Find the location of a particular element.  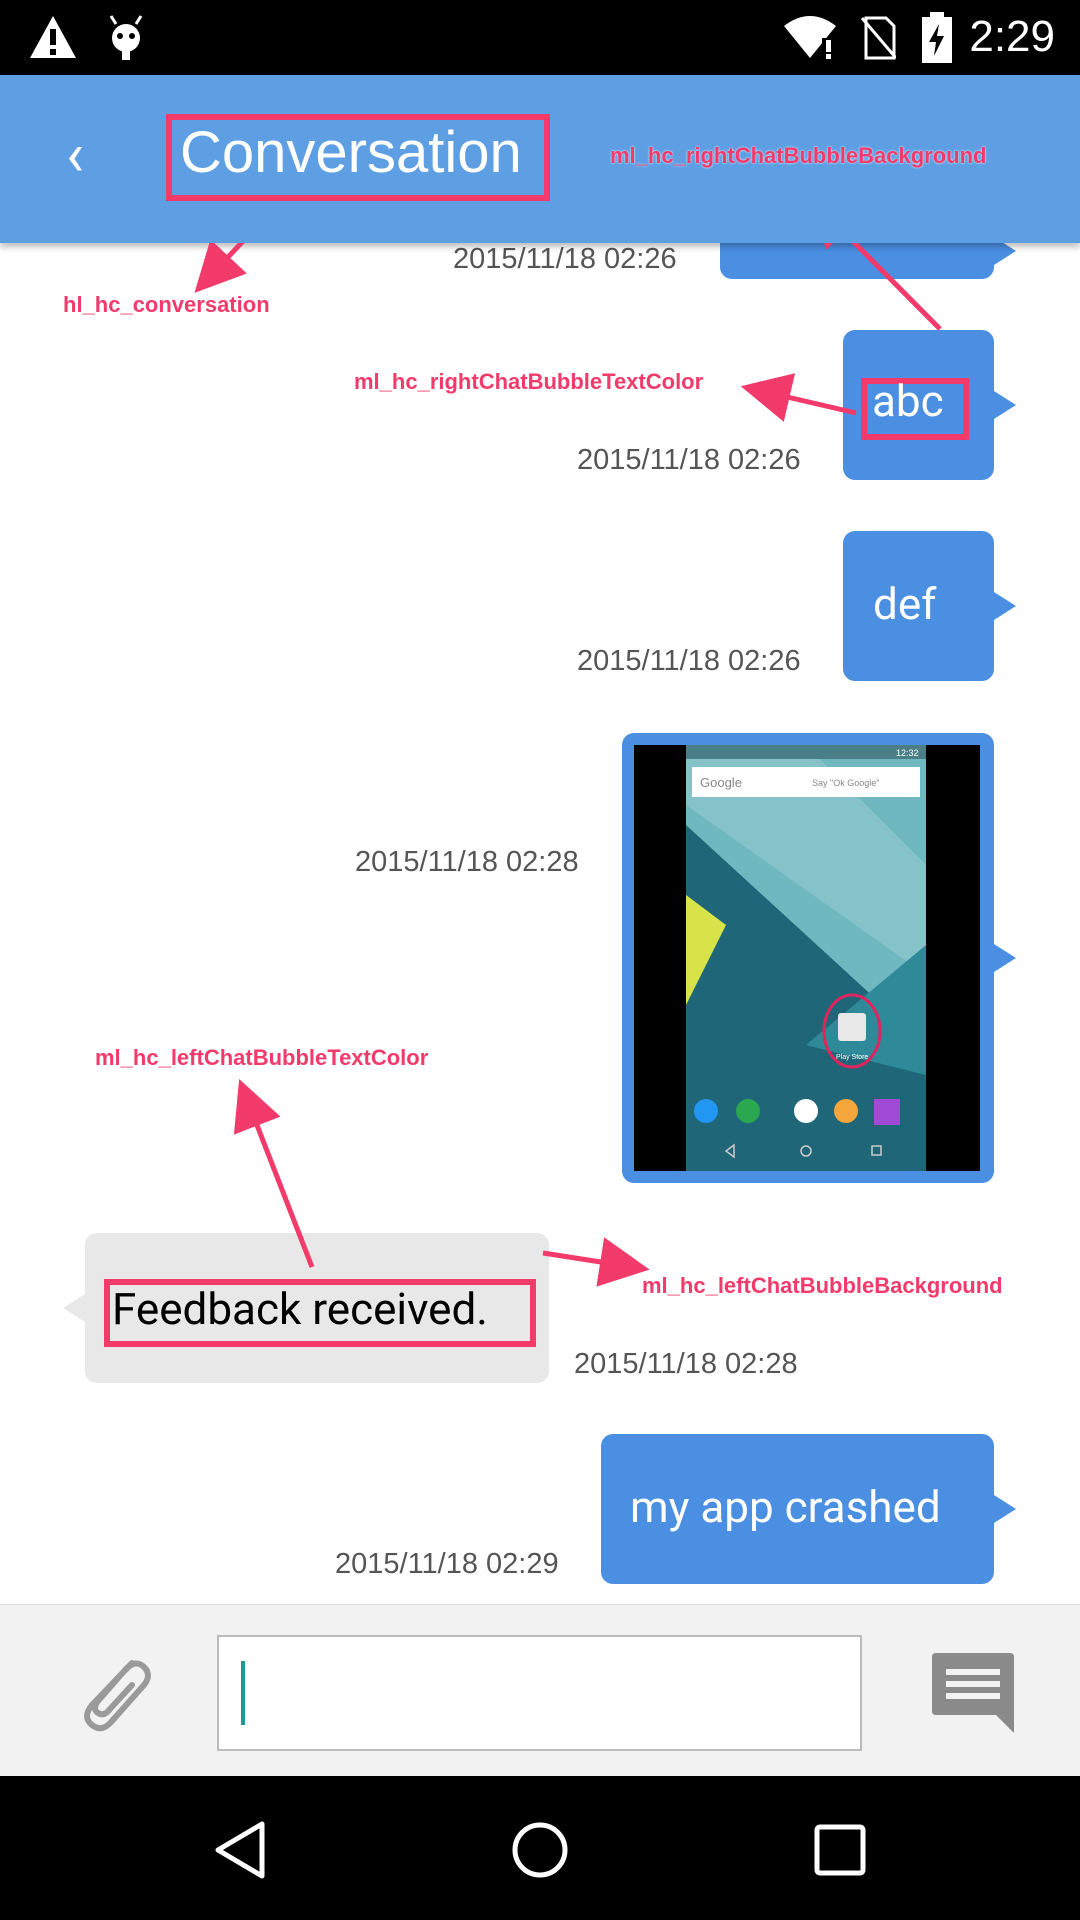

status-bar: 2:29 is located at coordinates (540, 37).